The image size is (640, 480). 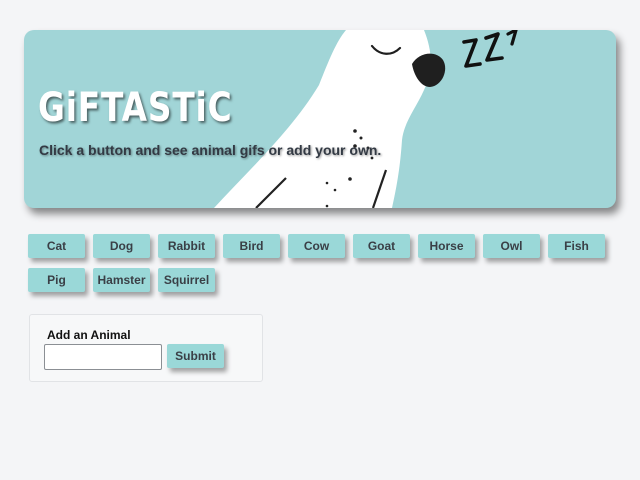 What do you see at coordinates (511, 246) in the screenshot?
I see `animal-button-owl: Owl` at bounding box center [511, 246].